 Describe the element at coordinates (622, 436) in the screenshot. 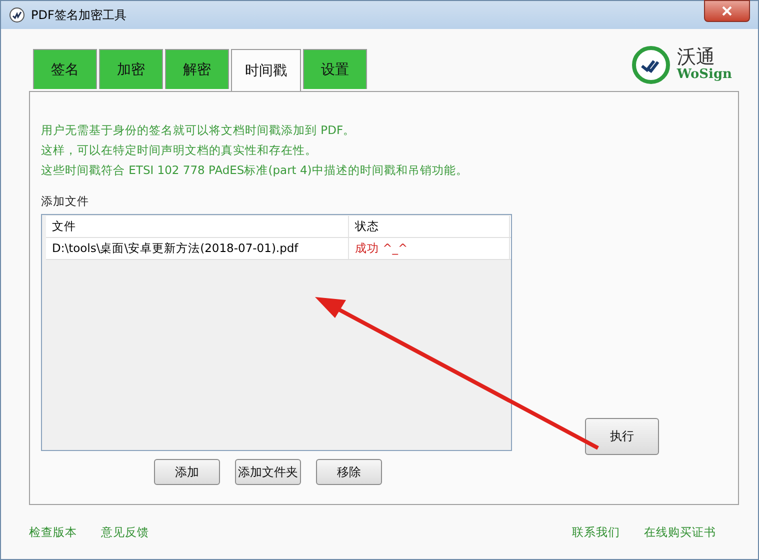

I see `execute-button: 执行` at that location.